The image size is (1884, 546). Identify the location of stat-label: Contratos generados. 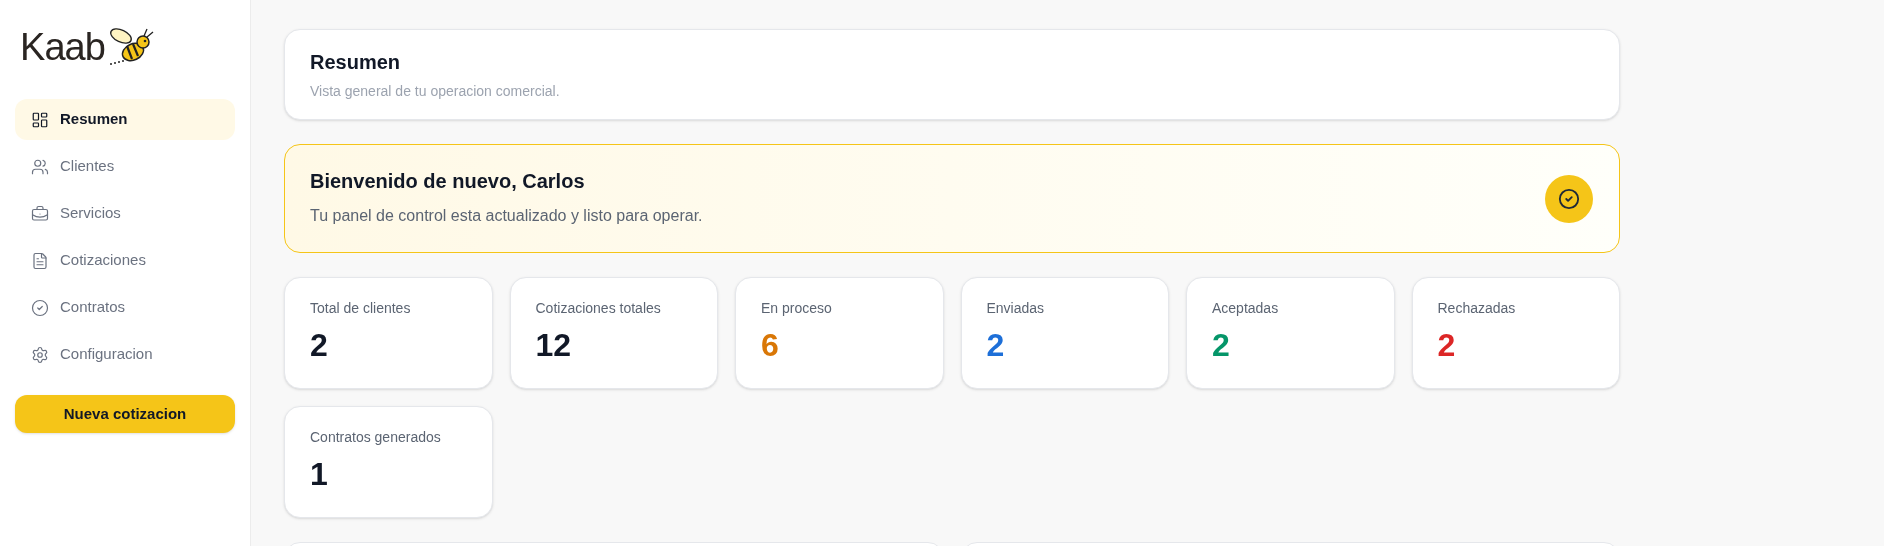
(376, 437).